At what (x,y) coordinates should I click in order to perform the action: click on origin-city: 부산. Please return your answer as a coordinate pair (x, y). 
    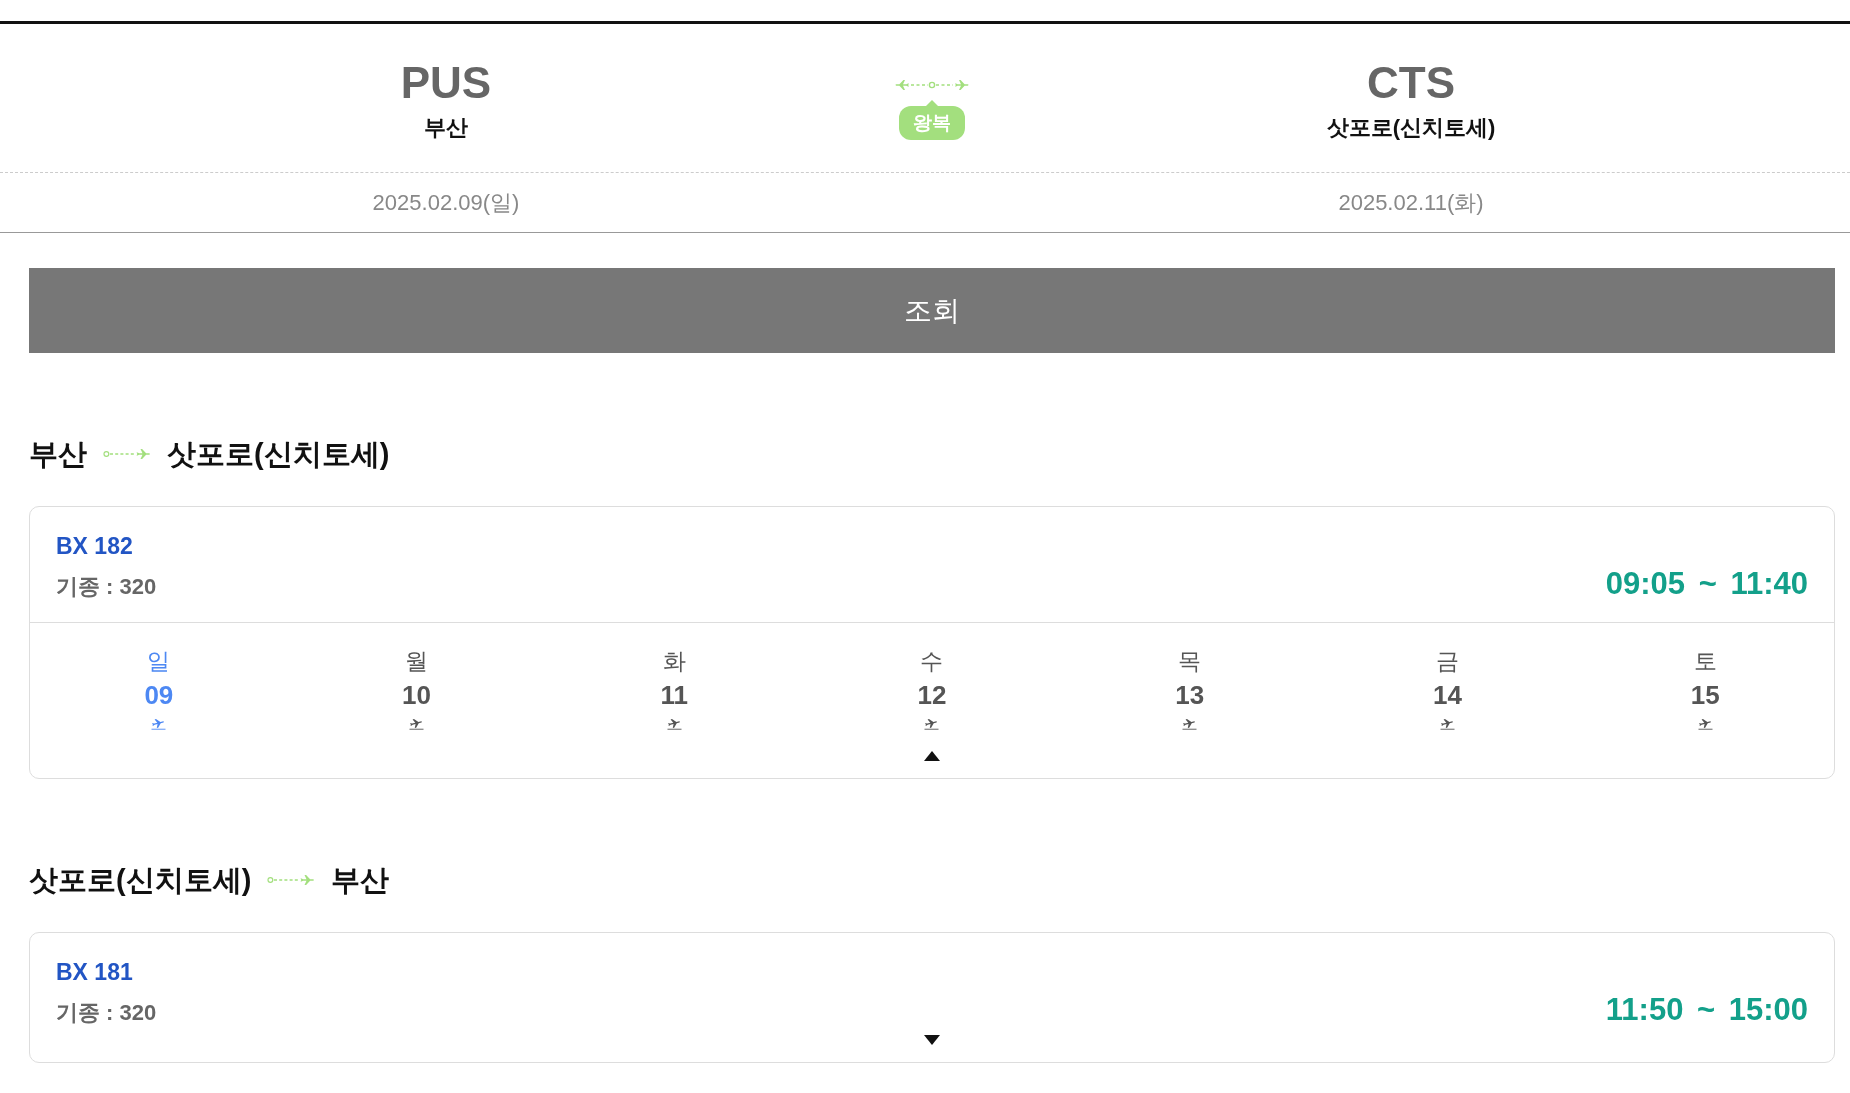
    Looking at the image, I should click on (58, 454).